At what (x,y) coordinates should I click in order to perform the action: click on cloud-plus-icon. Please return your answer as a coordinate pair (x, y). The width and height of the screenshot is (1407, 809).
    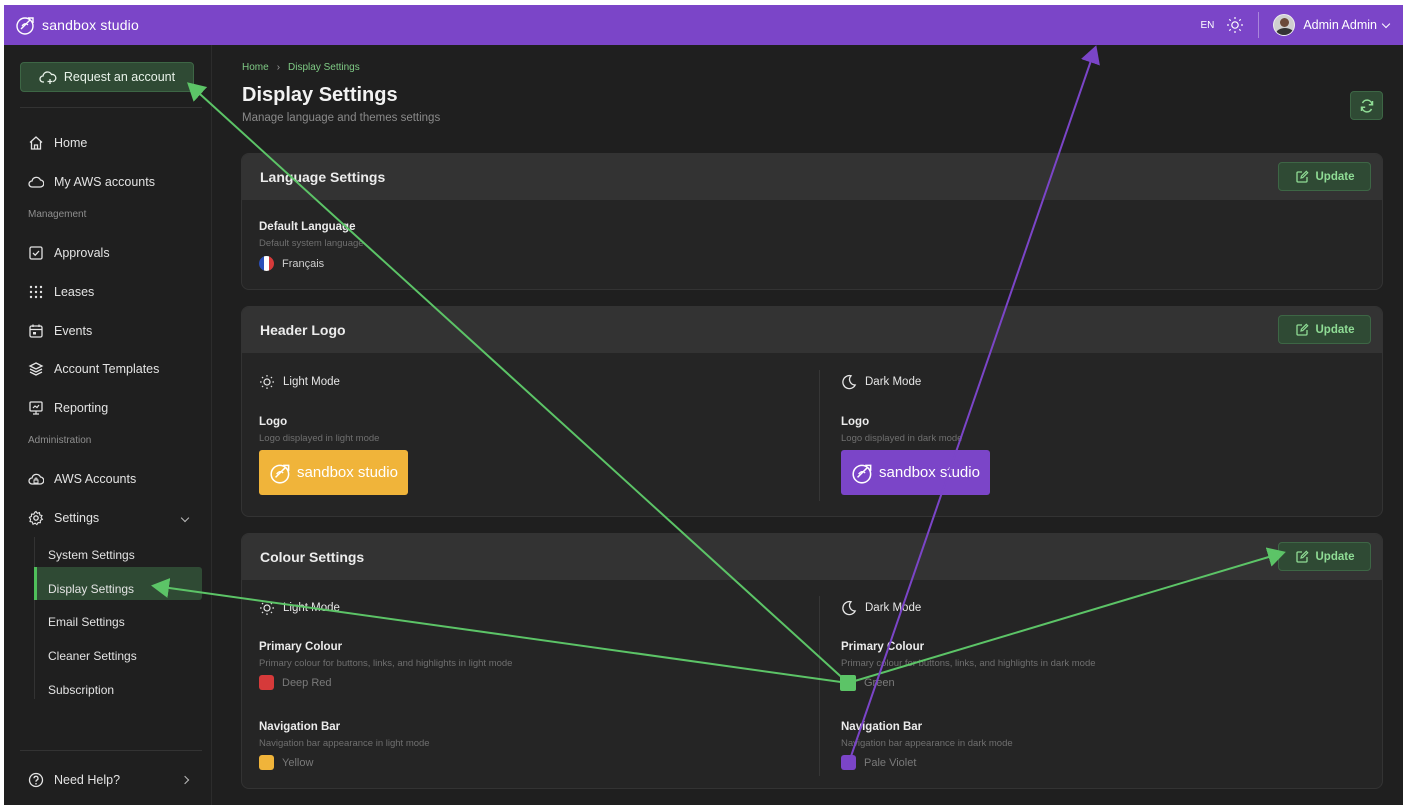
    Looking at the image, I should click on (48, 77).